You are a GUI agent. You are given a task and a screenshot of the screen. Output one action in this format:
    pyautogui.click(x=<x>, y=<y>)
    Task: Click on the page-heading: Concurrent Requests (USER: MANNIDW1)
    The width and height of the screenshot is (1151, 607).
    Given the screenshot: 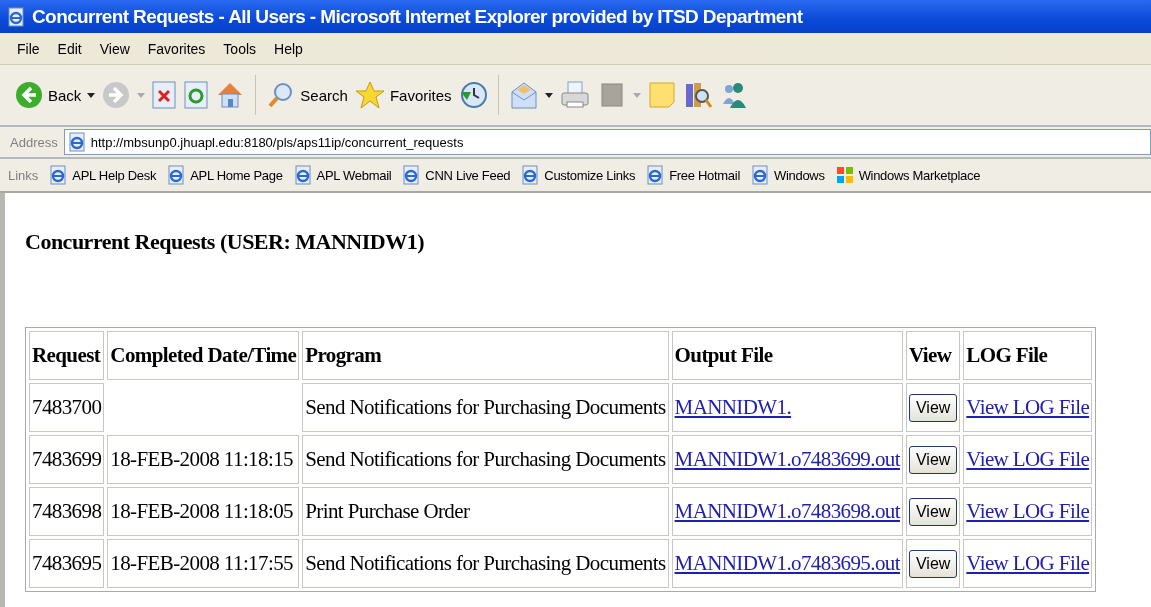 What is the action you would take?
    pyautogui.click(x=225, y=242)
    